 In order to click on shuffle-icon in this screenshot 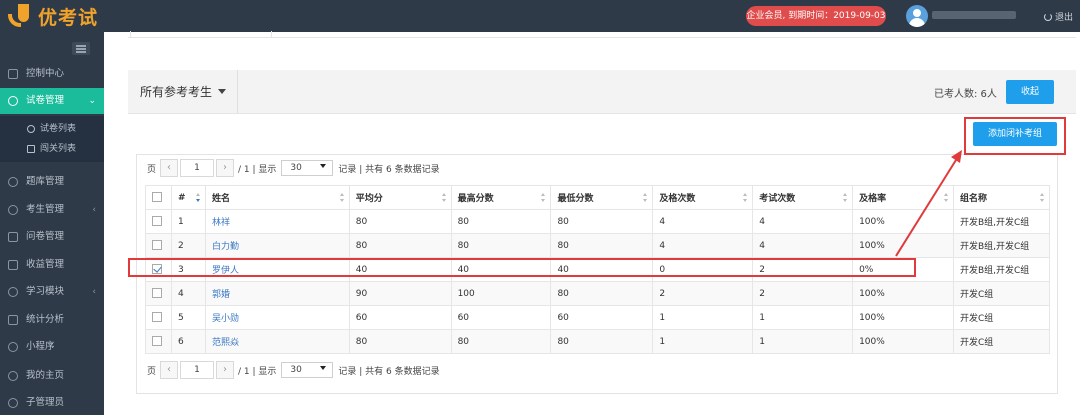, I will do `click(31, 149)`.